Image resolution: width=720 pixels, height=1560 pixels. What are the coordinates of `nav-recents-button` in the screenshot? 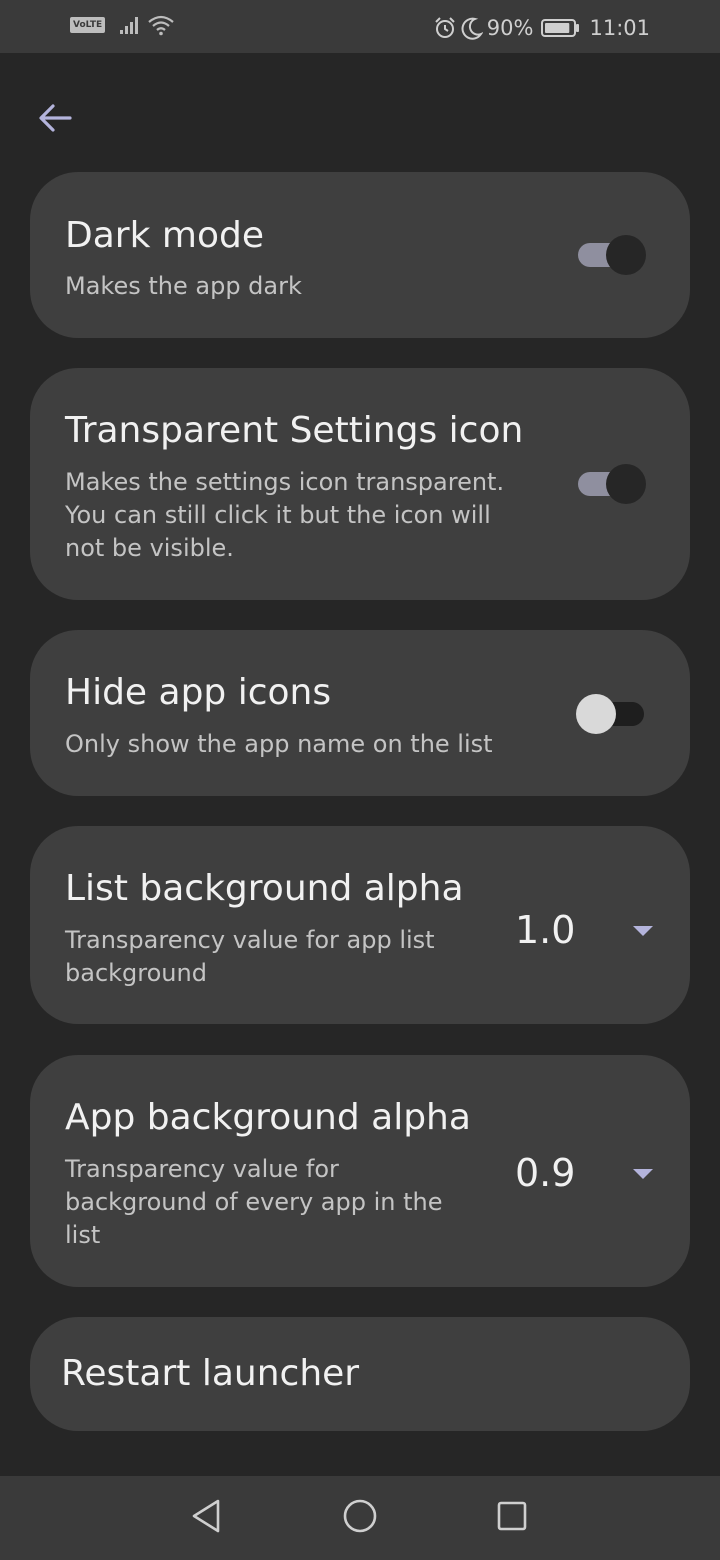 It's located at (512, 1518).